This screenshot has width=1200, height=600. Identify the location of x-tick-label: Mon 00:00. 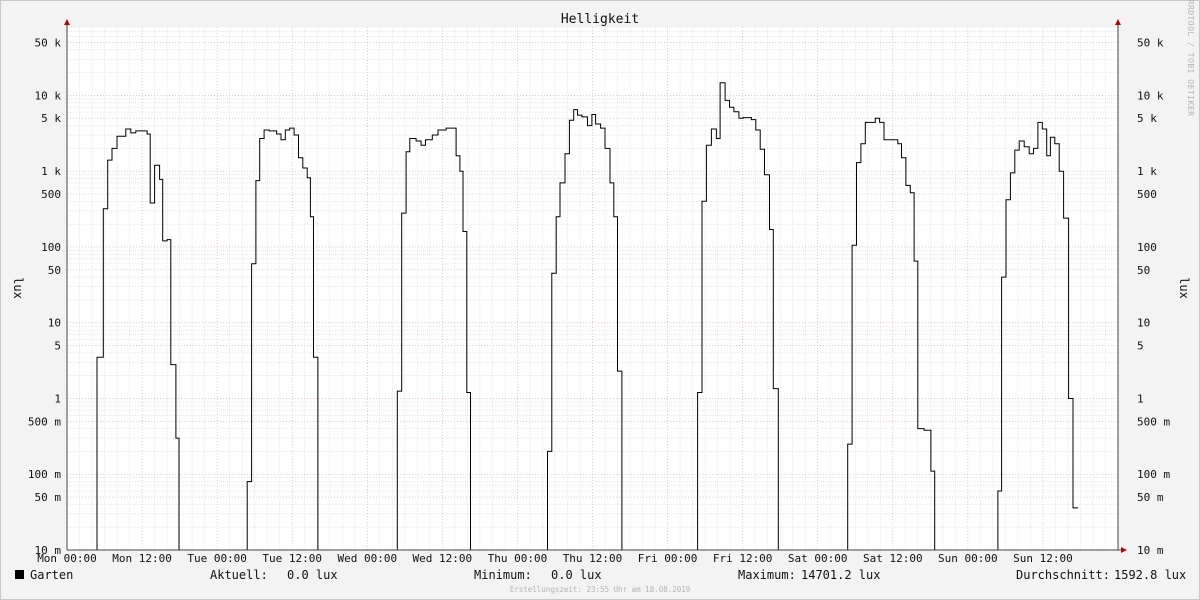
(67, 558).